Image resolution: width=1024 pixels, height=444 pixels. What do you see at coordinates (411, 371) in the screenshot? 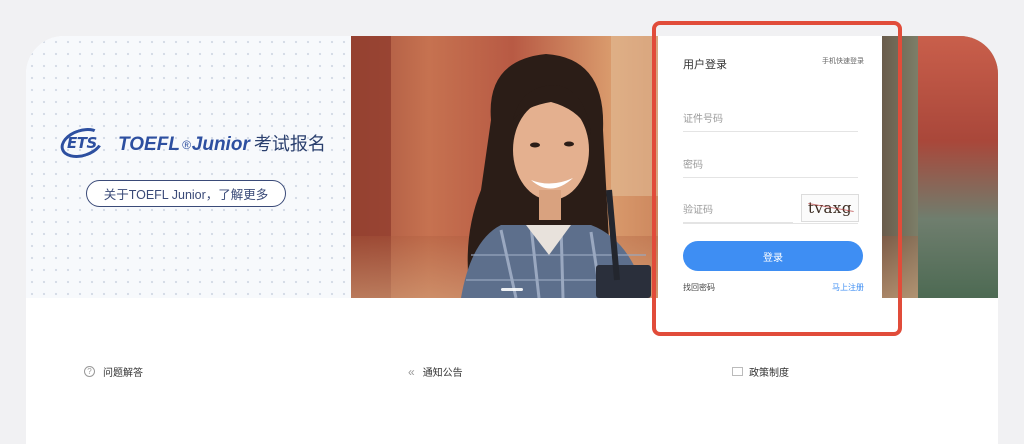
I see `double-chevron-left-icon: «` at bounding box center [411, 371].